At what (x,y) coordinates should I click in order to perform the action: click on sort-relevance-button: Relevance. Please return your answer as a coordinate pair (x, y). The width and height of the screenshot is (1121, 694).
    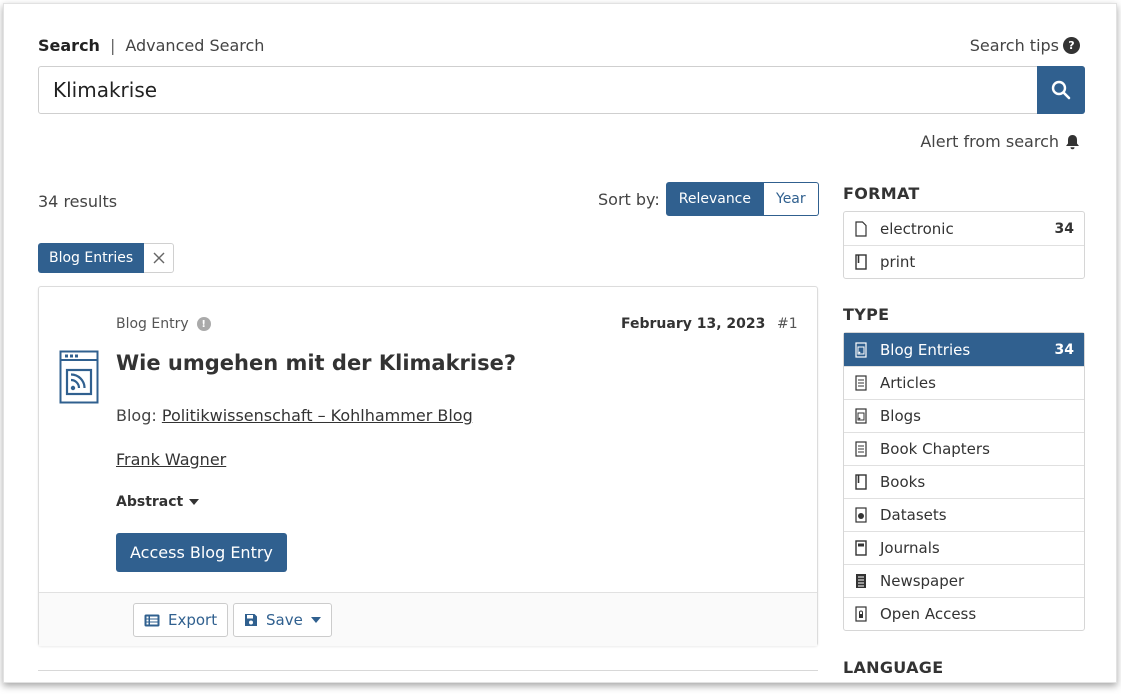
    Looking at the image, I should click on (714, 199).